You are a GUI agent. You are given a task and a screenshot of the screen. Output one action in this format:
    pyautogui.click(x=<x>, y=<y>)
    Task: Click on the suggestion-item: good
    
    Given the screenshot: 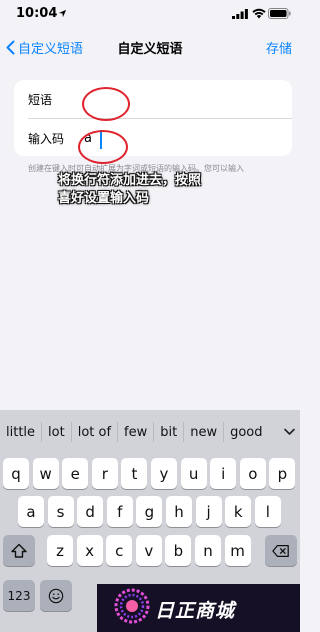 What is the action you would take?
    pyautogui.click(x=243, y=432)
    